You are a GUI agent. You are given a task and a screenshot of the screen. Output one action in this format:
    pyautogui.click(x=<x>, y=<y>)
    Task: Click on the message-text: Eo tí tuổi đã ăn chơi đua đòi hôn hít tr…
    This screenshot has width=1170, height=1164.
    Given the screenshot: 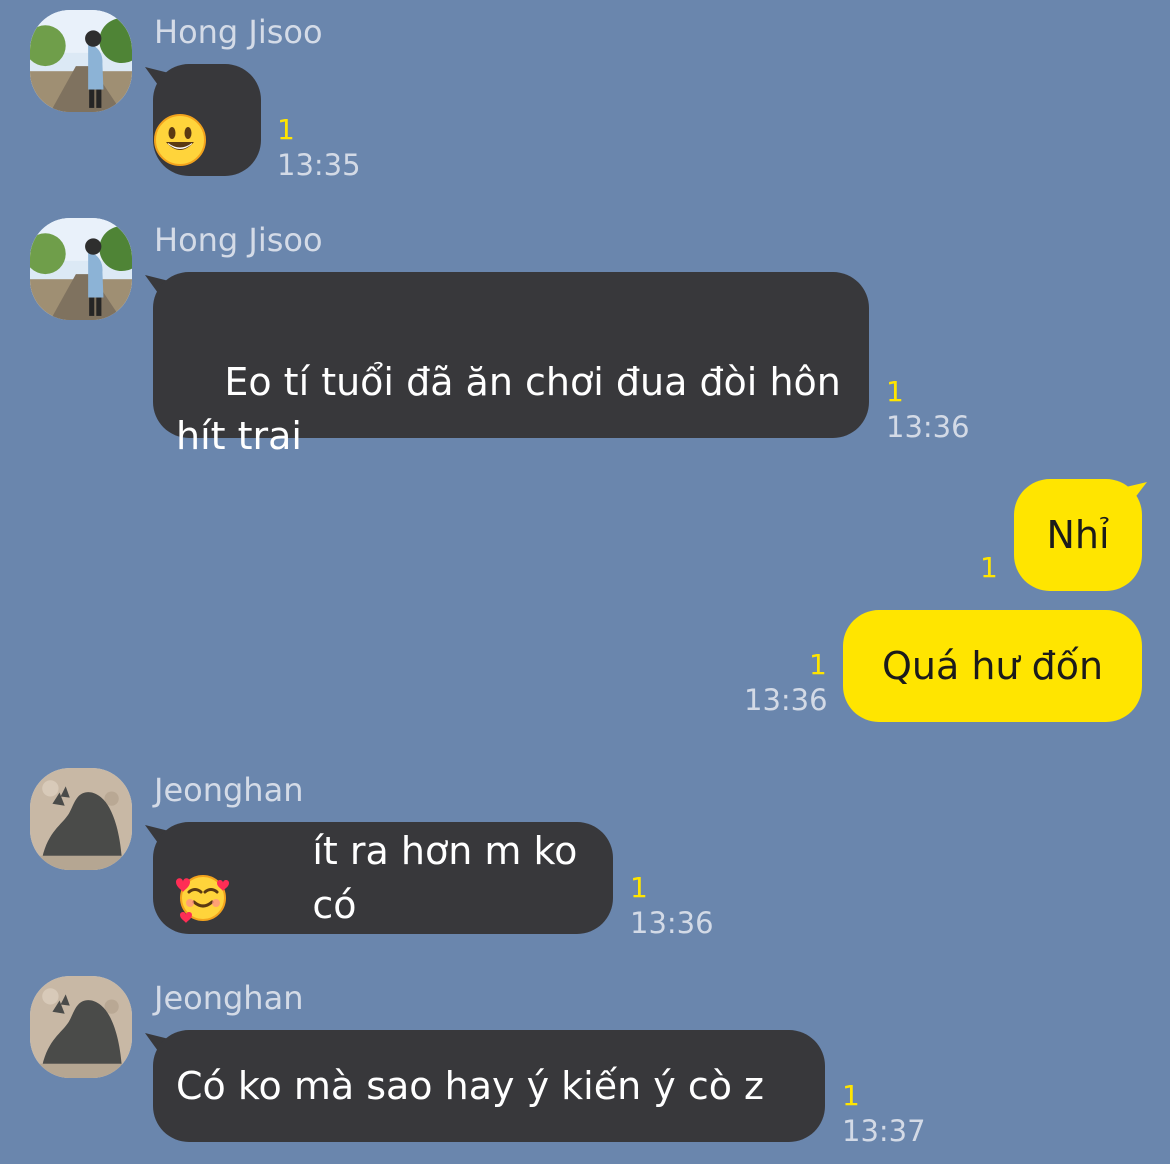 What is the action you would take?
    pyautogui.click(x=514, y=409)
    